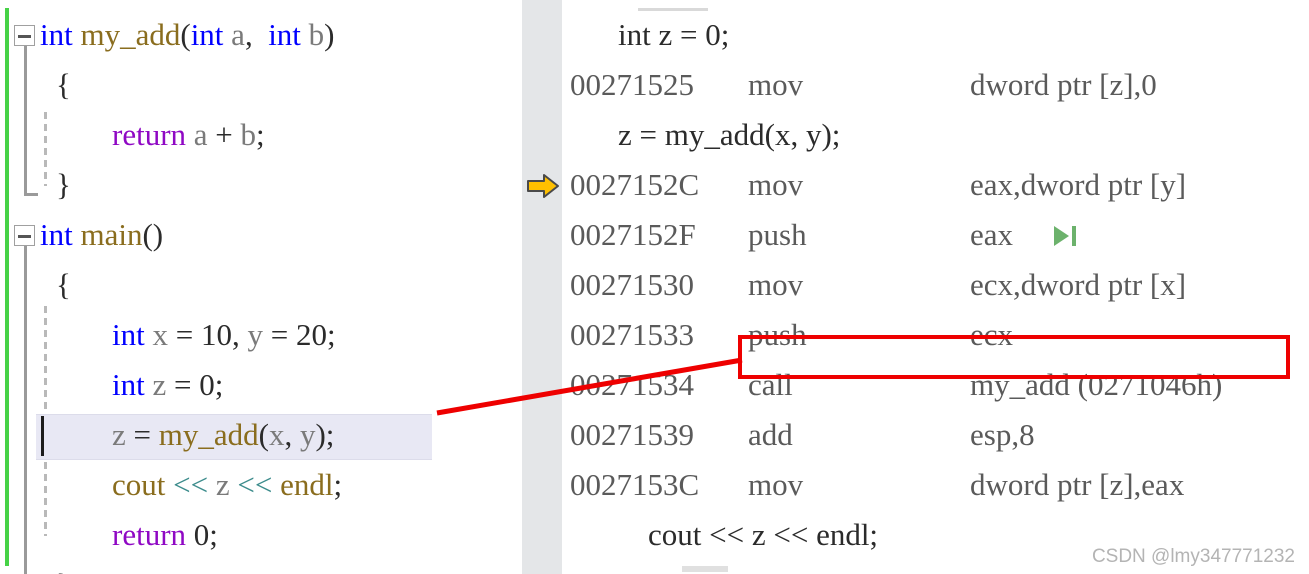 This screenshot has height=574, width=1309. What do you see at coordinates (632, 284) in the screenshot?
I see `instruction-address: 00271530` at bounding box center [632, 284].